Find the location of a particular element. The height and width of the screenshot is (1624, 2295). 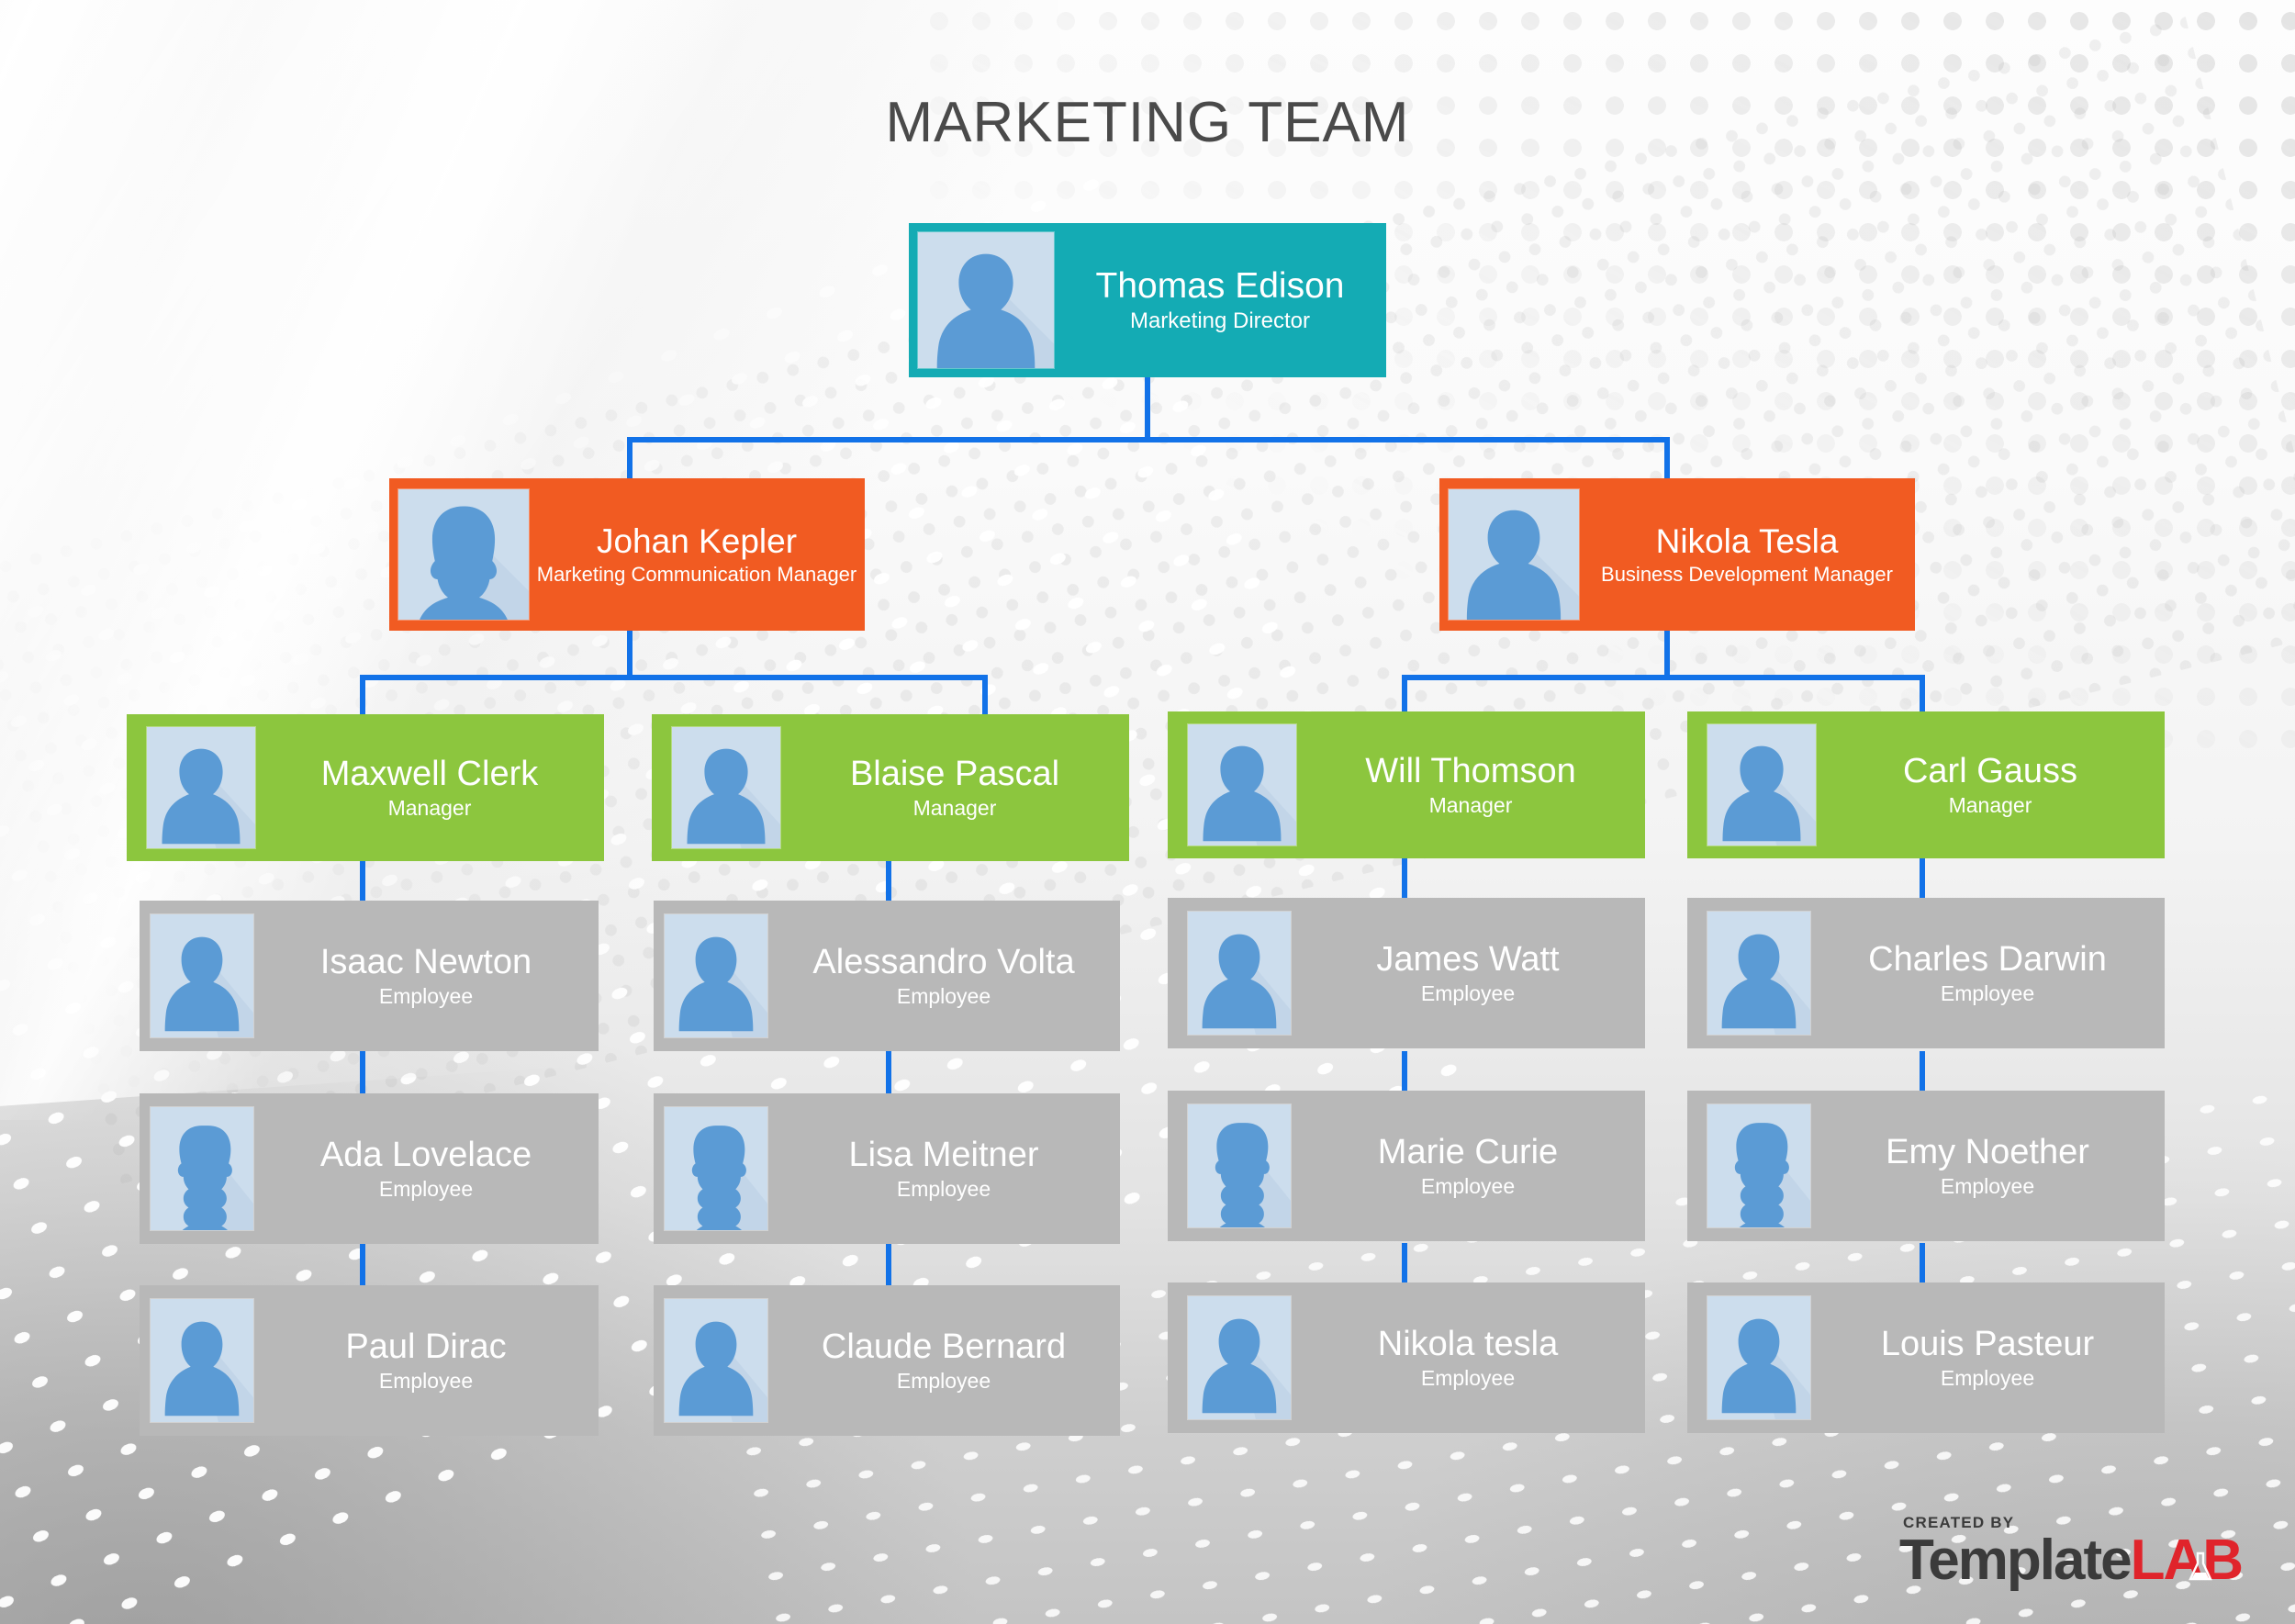

person-name: Alessandro Volta is located at coordinates (944, 961).